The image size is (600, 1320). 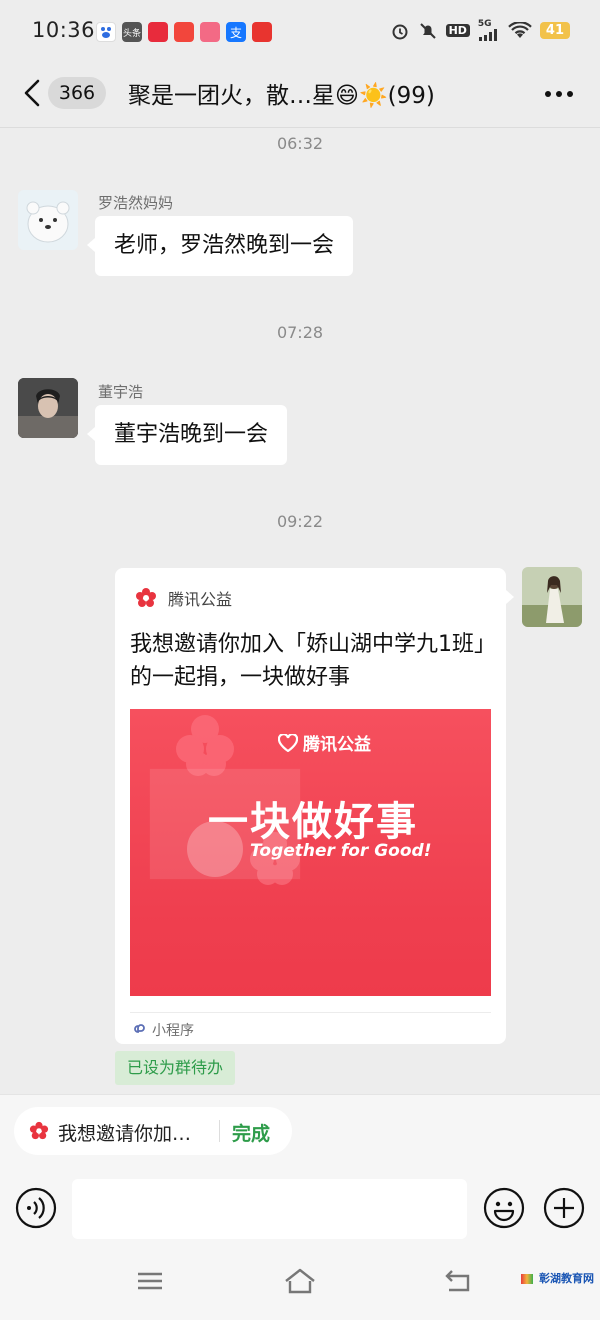 What do you see at coordinates (175, 1068) in the screenshot?
I see `group-todo-tag: 已设为群待办` at bounding box center [175, 1068].